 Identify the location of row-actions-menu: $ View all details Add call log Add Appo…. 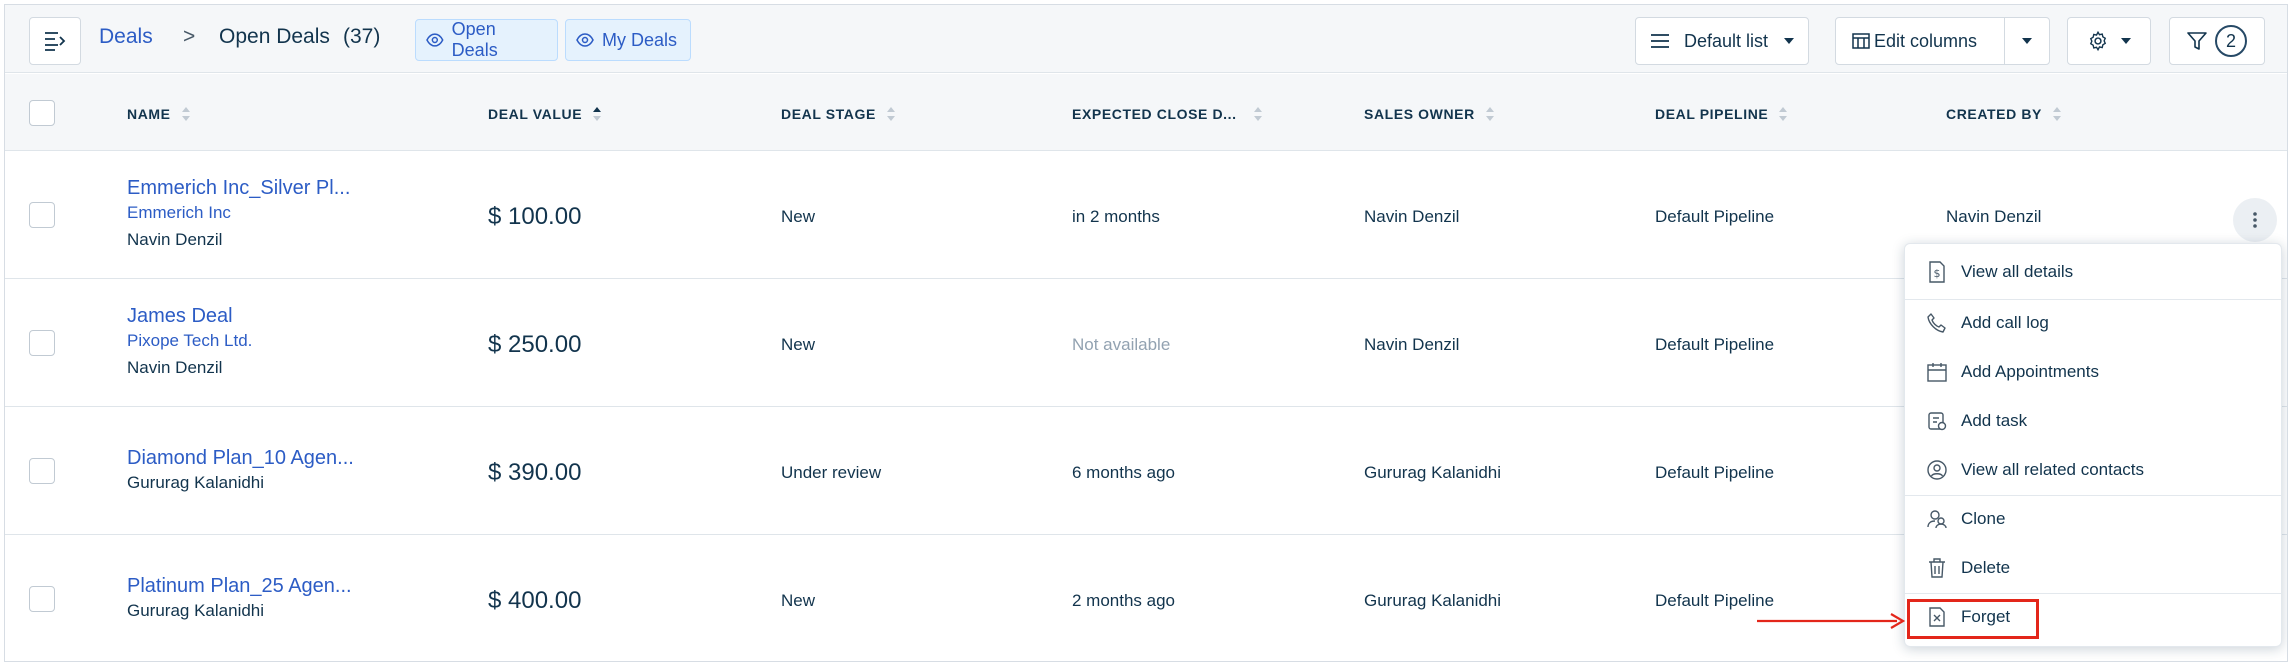
(2093, 445).